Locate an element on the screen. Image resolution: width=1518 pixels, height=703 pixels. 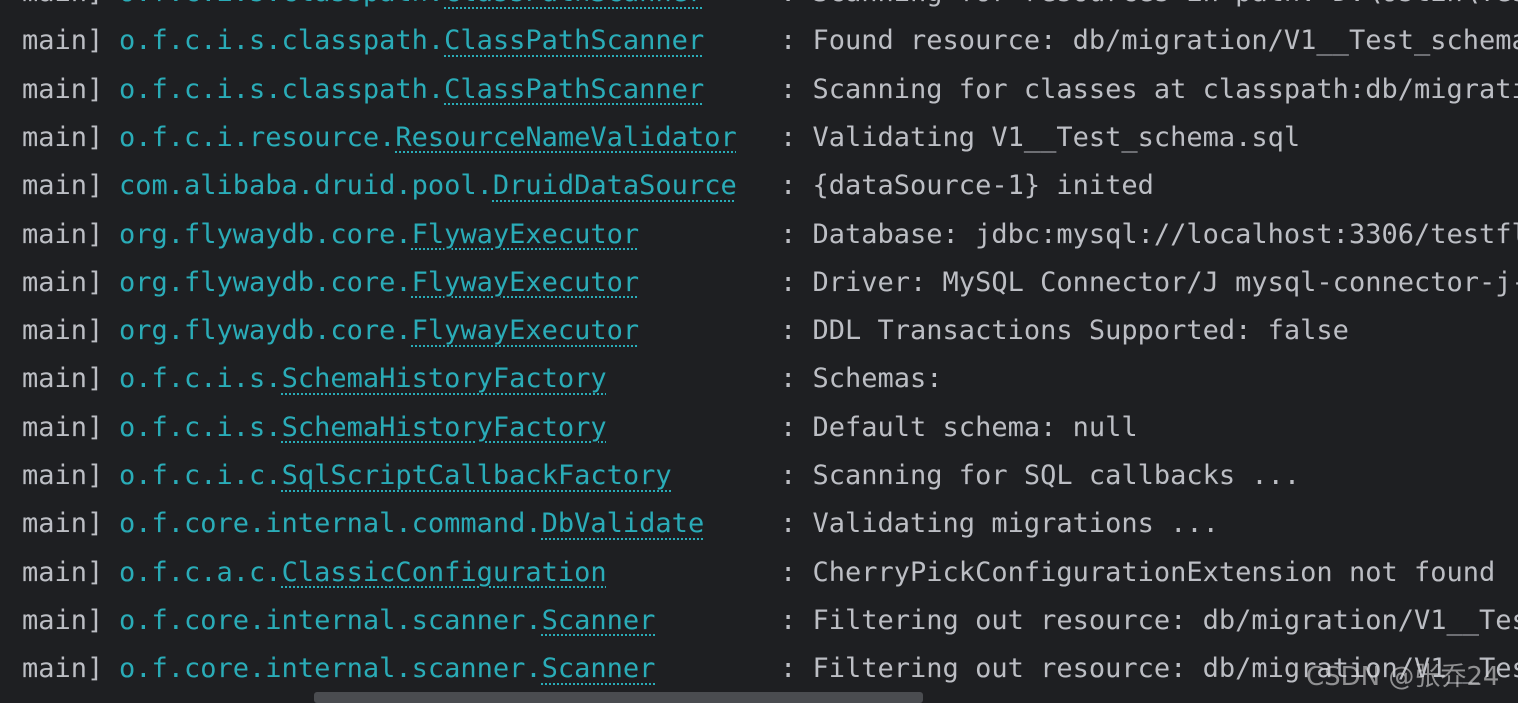
logger-name: o.f.c.i.c.SqlScriptCallbackFactory is located at coordinates (395, 476).